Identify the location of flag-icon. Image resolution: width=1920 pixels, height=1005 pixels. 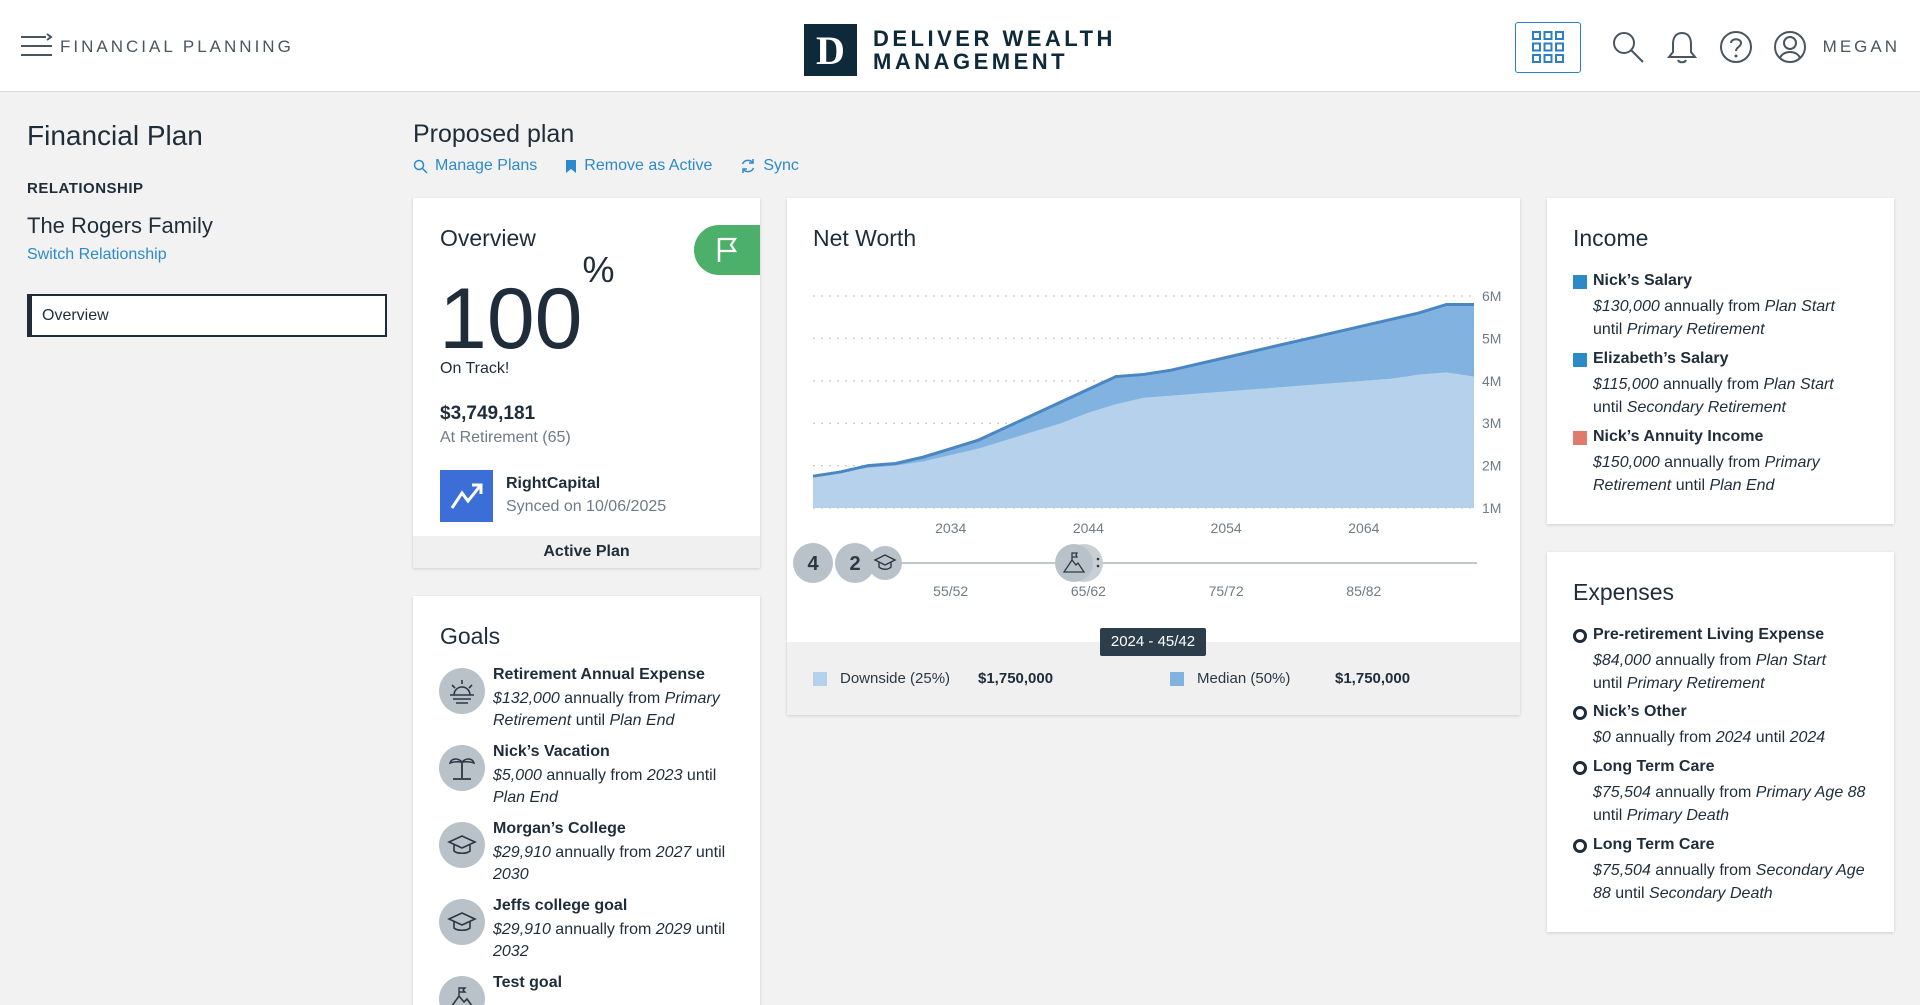
(727, 249).